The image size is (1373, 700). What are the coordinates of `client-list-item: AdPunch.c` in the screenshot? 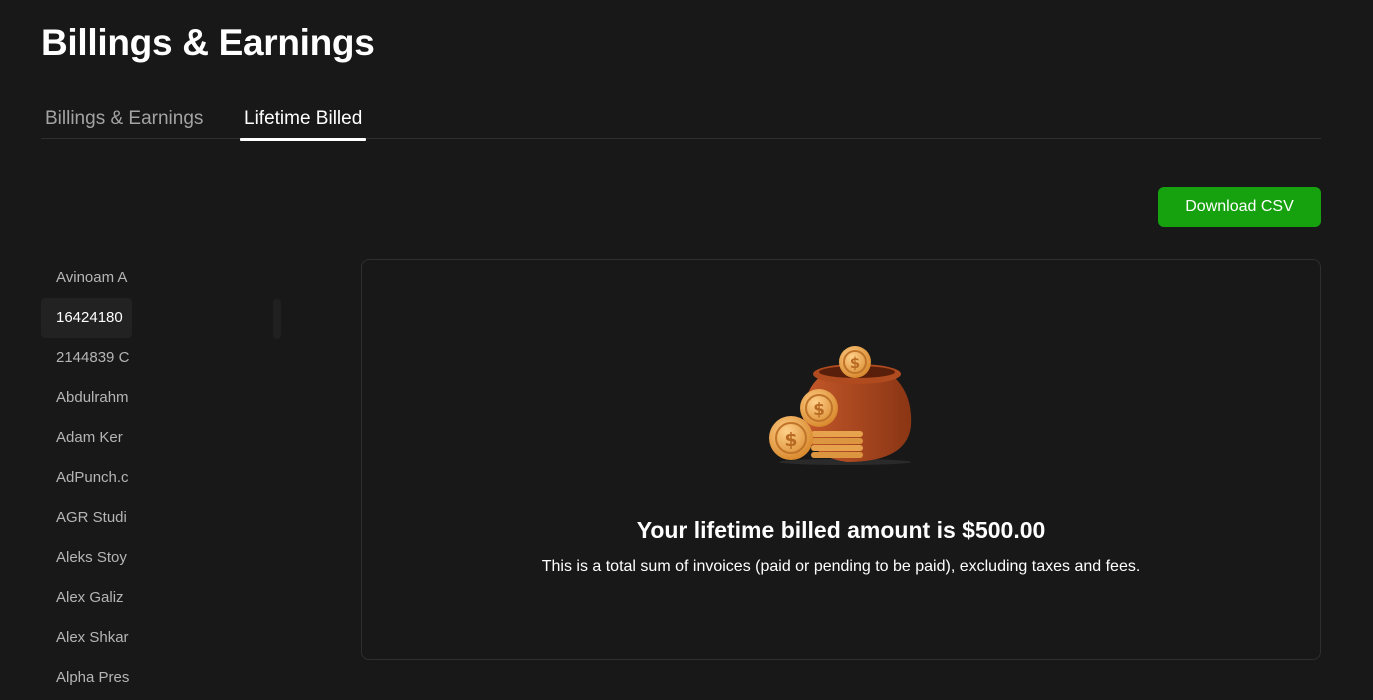 It's located at (86, 478).